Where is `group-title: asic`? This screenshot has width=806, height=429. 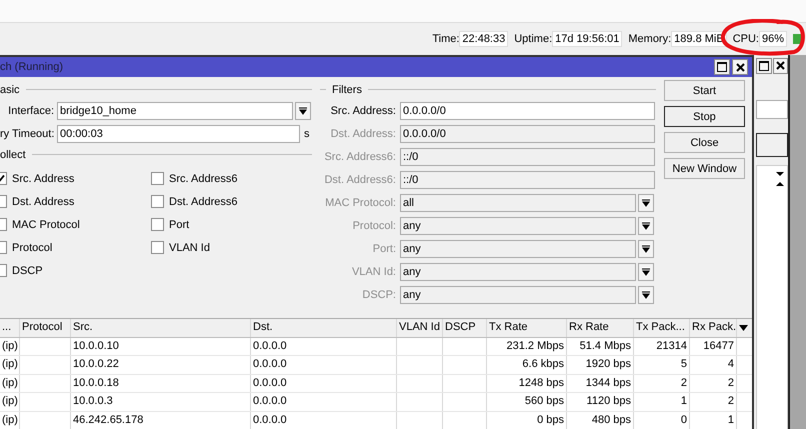
group-title: asic is located at coordinates (10, 90).